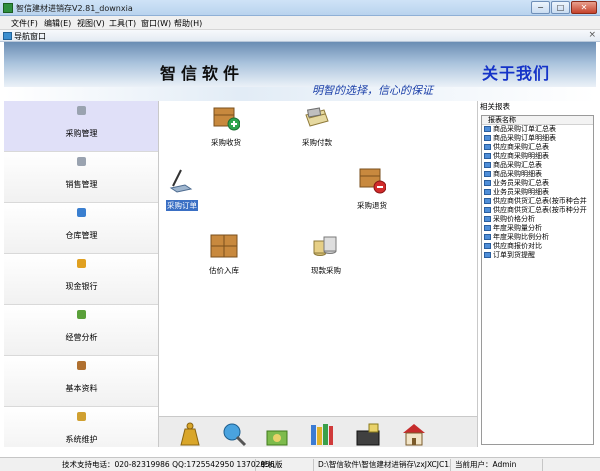  Describe the element at coordinates (202, 73) in the screenshot. I see `company-name: 智信软件` at that location.